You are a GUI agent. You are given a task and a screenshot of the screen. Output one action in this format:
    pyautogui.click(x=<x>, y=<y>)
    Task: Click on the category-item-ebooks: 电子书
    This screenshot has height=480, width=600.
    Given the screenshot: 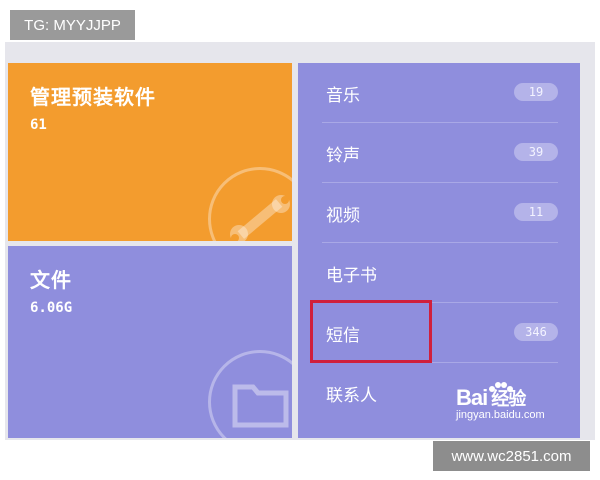 What is the action you would take?
    pyautogui.click(x=440, y=273)
    